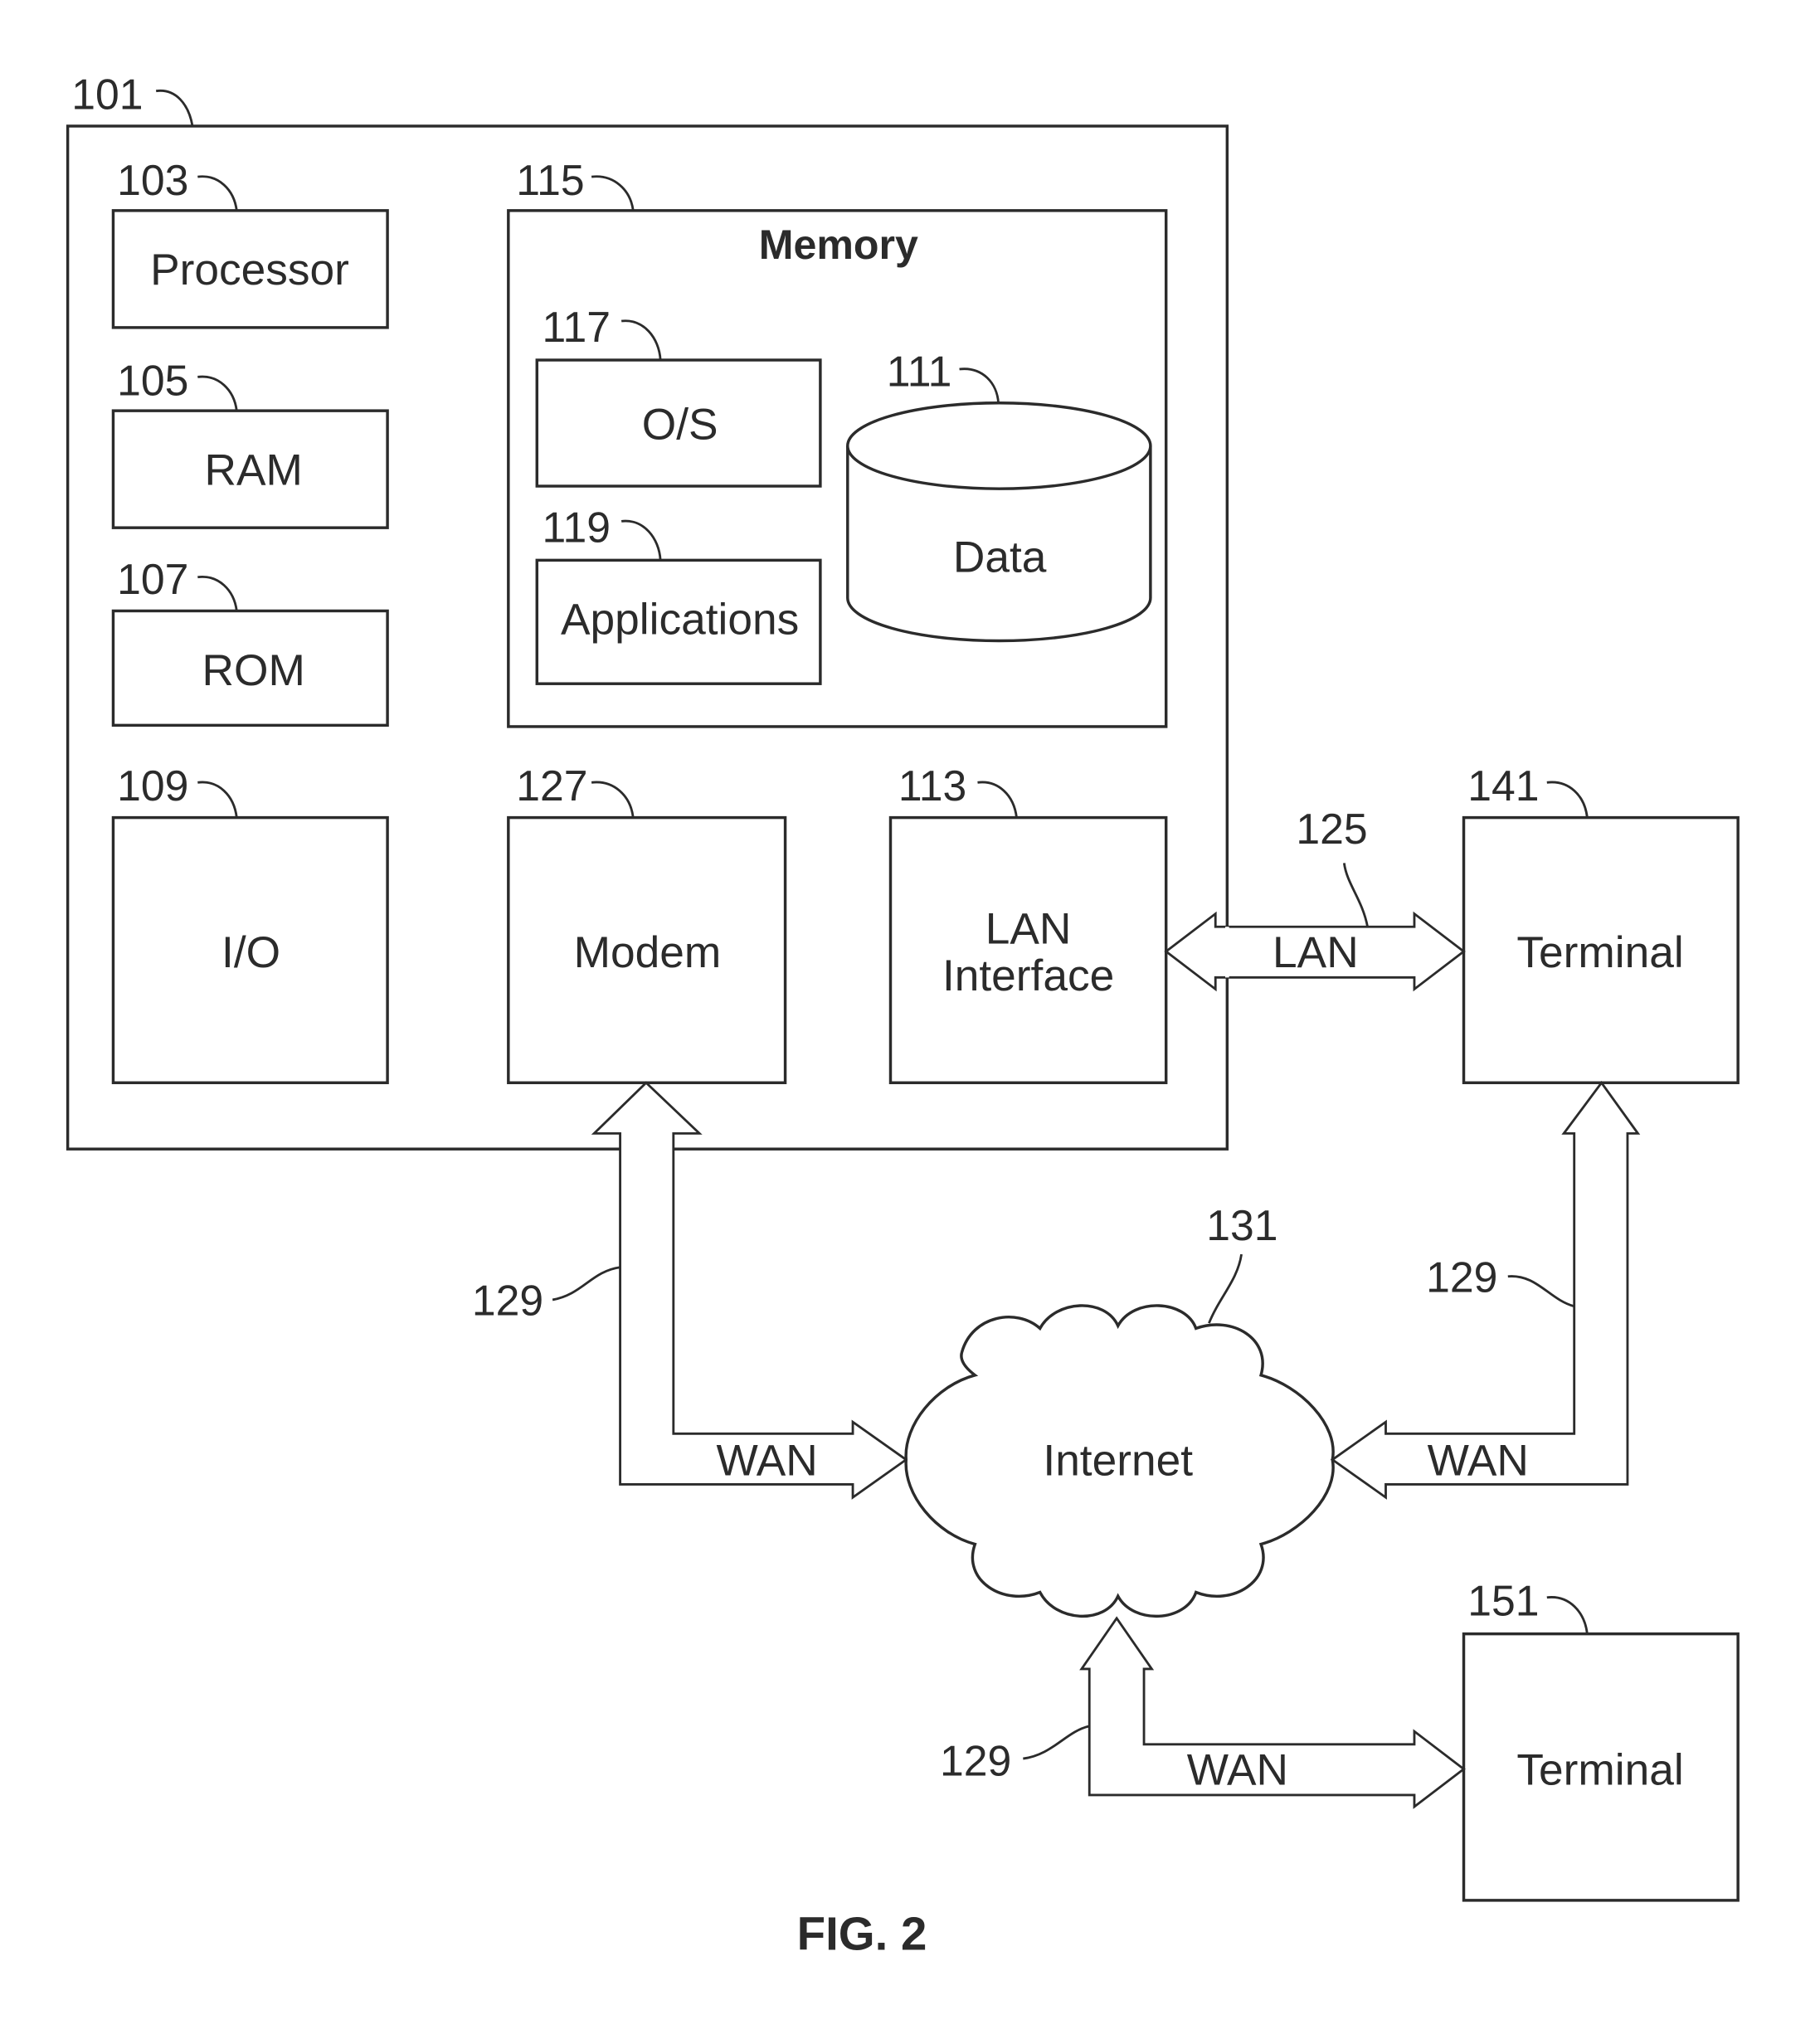 The image size is (1820, 2029). What do you see at coordinates (1241, 1225) in the screenshot?
I see `ref-label-131: 131` at bounding box center [1241, 1225].